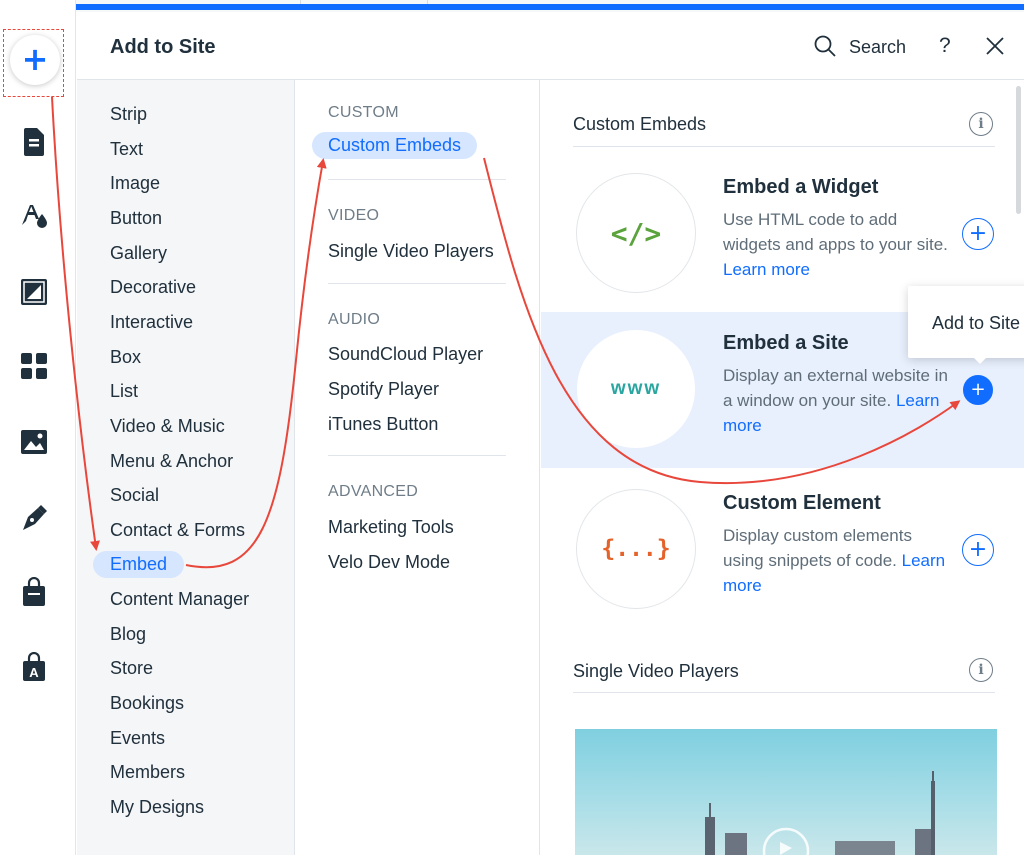 The image size is (1024, 855). I want to click on sub-item-single-video-players: Single Video Players, so click(411, 251).